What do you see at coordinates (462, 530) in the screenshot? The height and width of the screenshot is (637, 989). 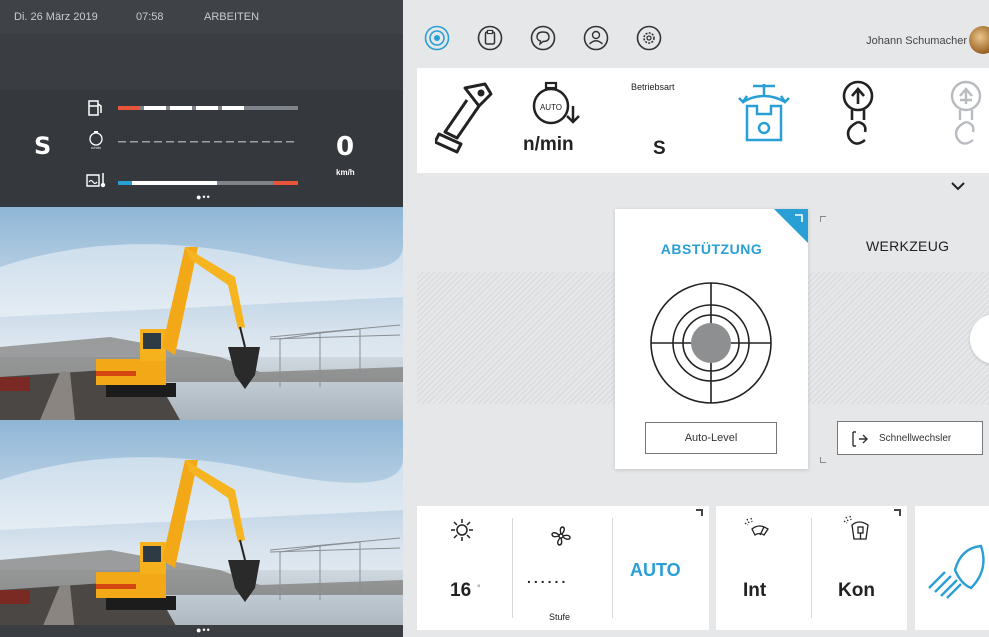 I see `heater-icon` at bounding box center [462, 530].